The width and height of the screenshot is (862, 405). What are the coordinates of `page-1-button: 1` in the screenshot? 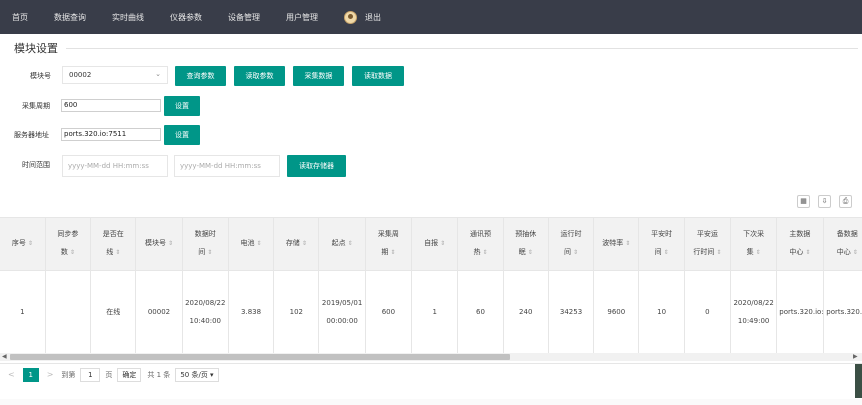 It's located at (30, 374).